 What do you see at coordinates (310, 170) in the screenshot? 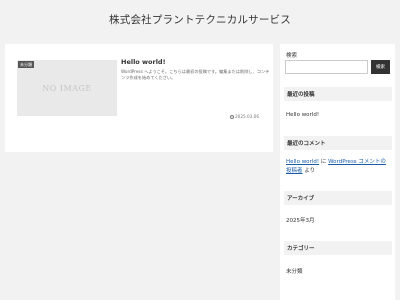
I see `comment-suffix: より` at bounding box center [310, 170].